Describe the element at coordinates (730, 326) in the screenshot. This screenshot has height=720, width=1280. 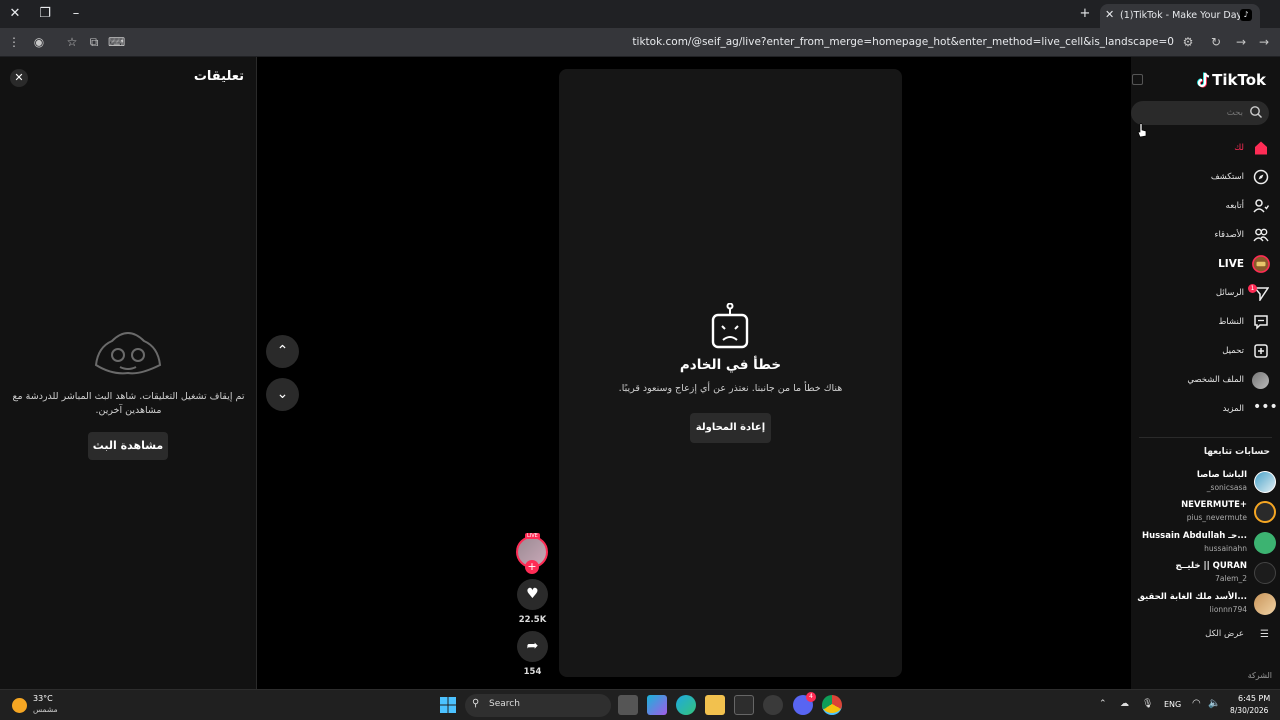
I see `robot-error-icon` at that location.